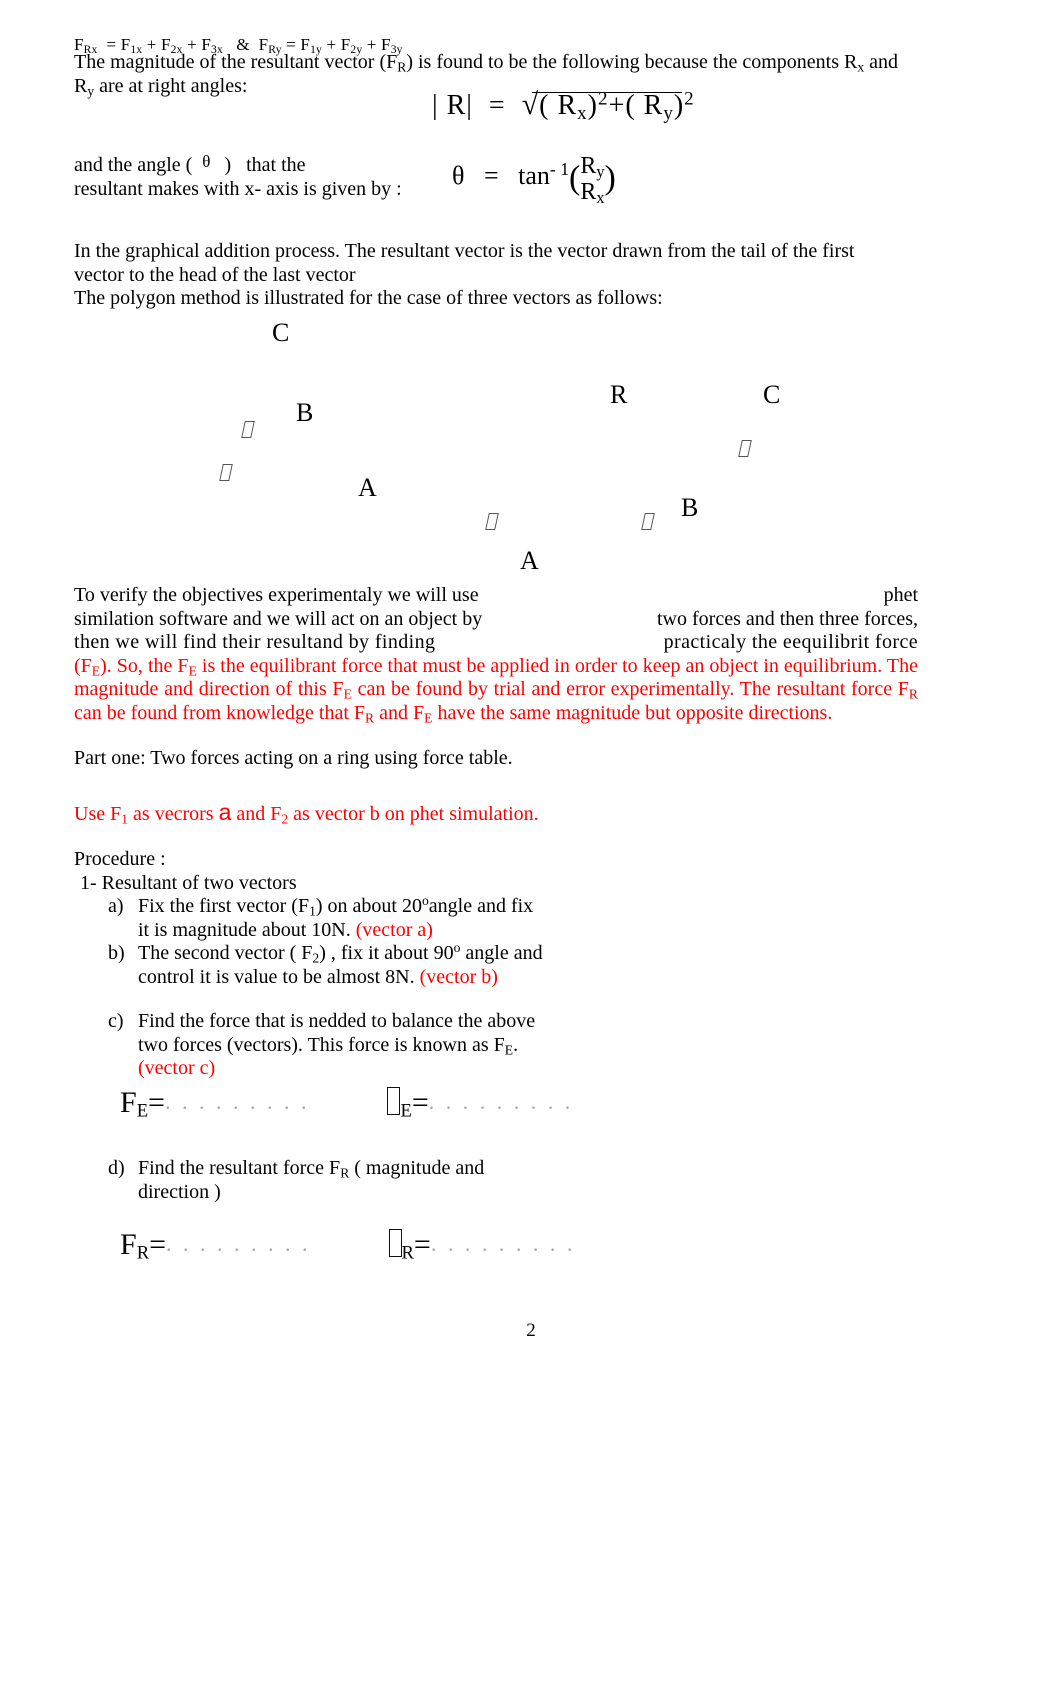 The width and height of the screenshot is (1062, 1686). What do you see at coordinates (125, 819) in the screenshot?
I see `use-f1-sub-1: 1` at bounding box center [125, 819].